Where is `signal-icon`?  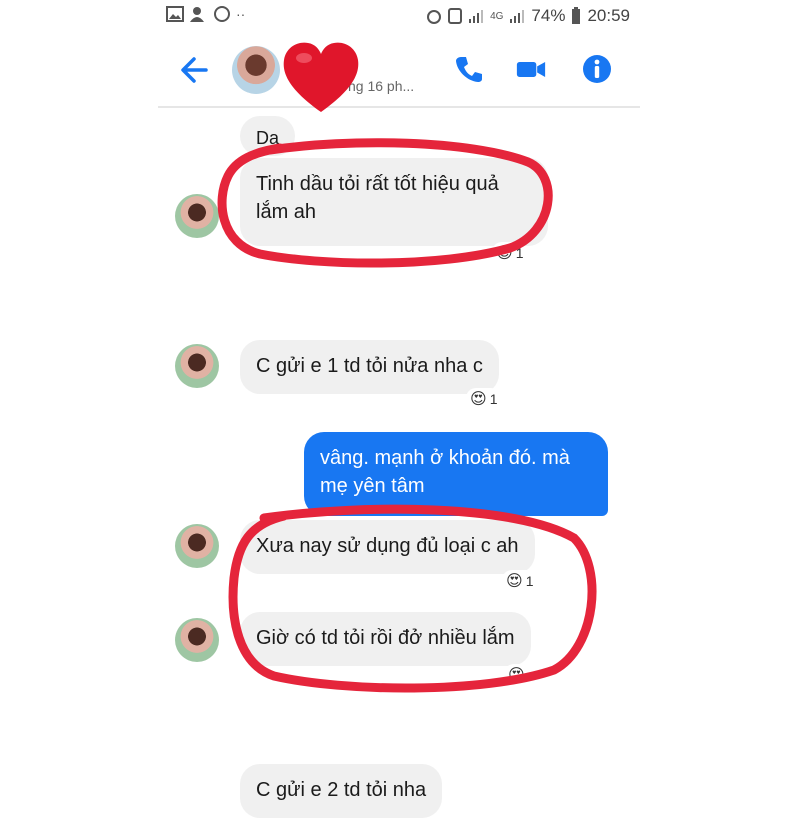 signal-icon is located at coordinates (476, 16).